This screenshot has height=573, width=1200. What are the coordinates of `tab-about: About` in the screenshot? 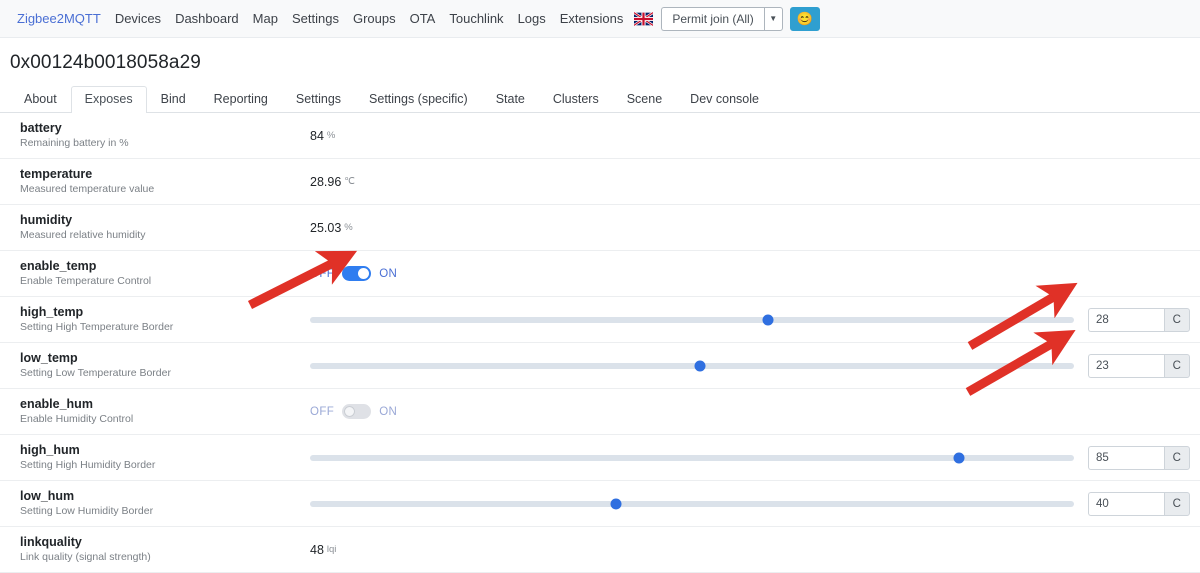 It's located at (40, 99).